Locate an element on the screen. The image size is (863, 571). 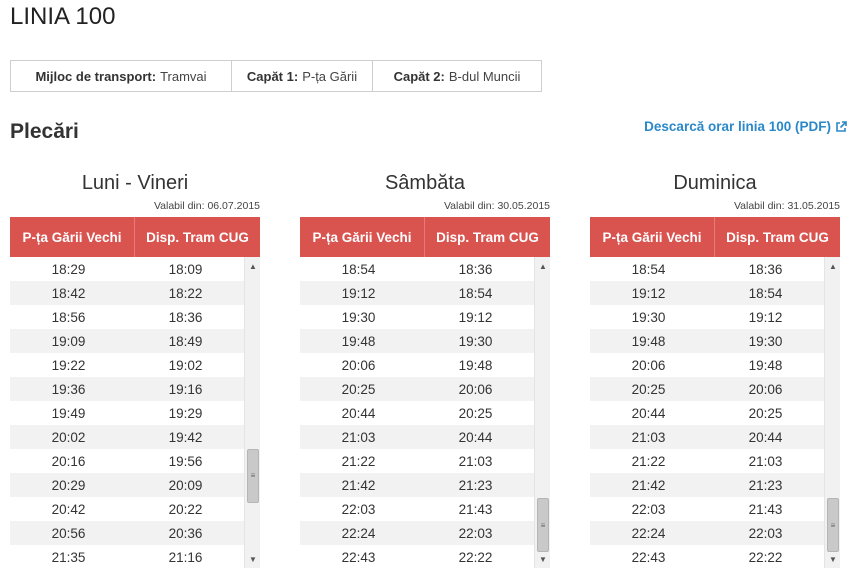
departure-time-destination: 18:54 is located at coordinates (765, 293).